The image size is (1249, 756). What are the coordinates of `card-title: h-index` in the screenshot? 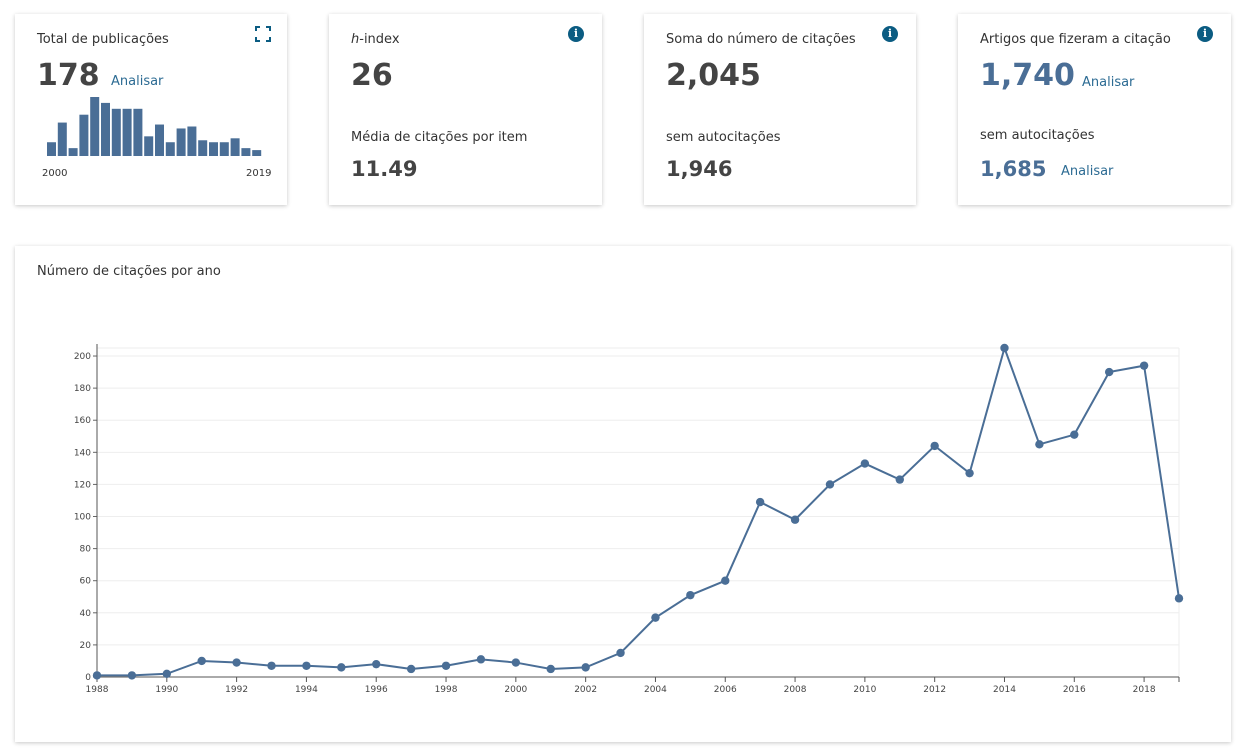 It's located at (375, 39).